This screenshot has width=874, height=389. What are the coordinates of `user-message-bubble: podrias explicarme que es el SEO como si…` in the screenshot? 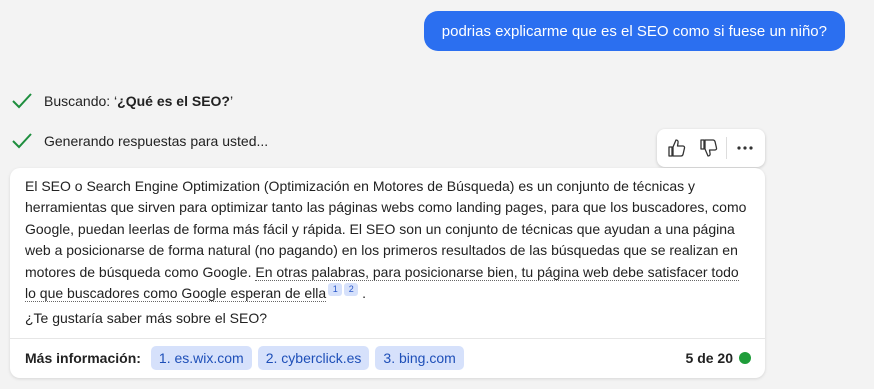 It's located at (634, 31).